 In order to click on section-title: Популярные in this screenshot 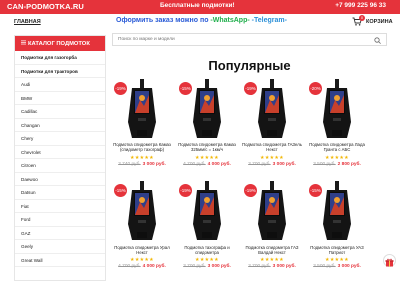, I will do `click(249, 65)`.